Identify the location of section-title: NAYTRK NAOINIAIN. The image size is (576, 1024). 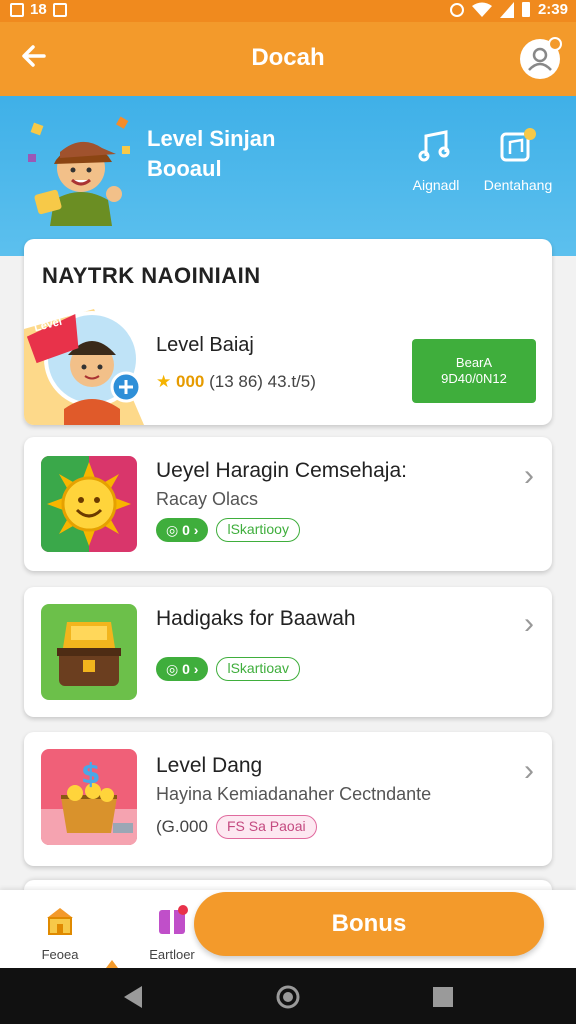
(151, 275).